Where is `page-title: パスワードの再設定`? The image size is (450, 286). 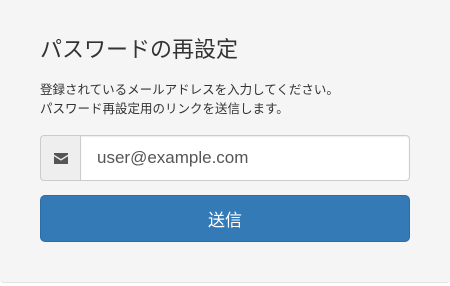 page-title: パスワードの再設定 is located at coordinates (139, 50).